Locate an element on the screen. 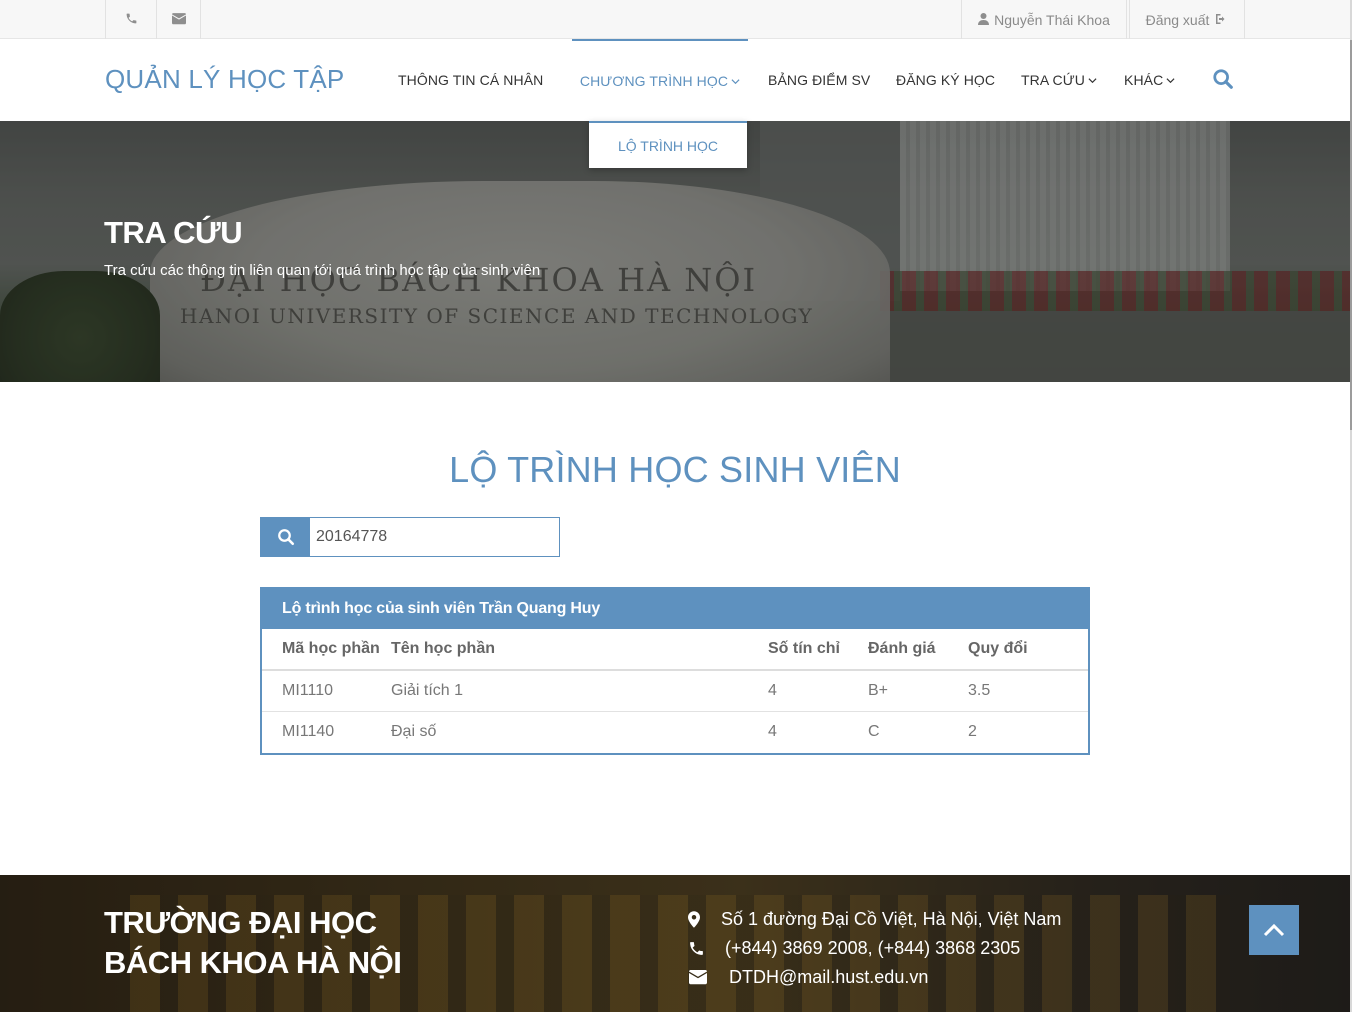 This screenshot has height=1012, width=1352. nav-registration: ĐĂNG KÝ HỌC is located at coordinates (945, 80).